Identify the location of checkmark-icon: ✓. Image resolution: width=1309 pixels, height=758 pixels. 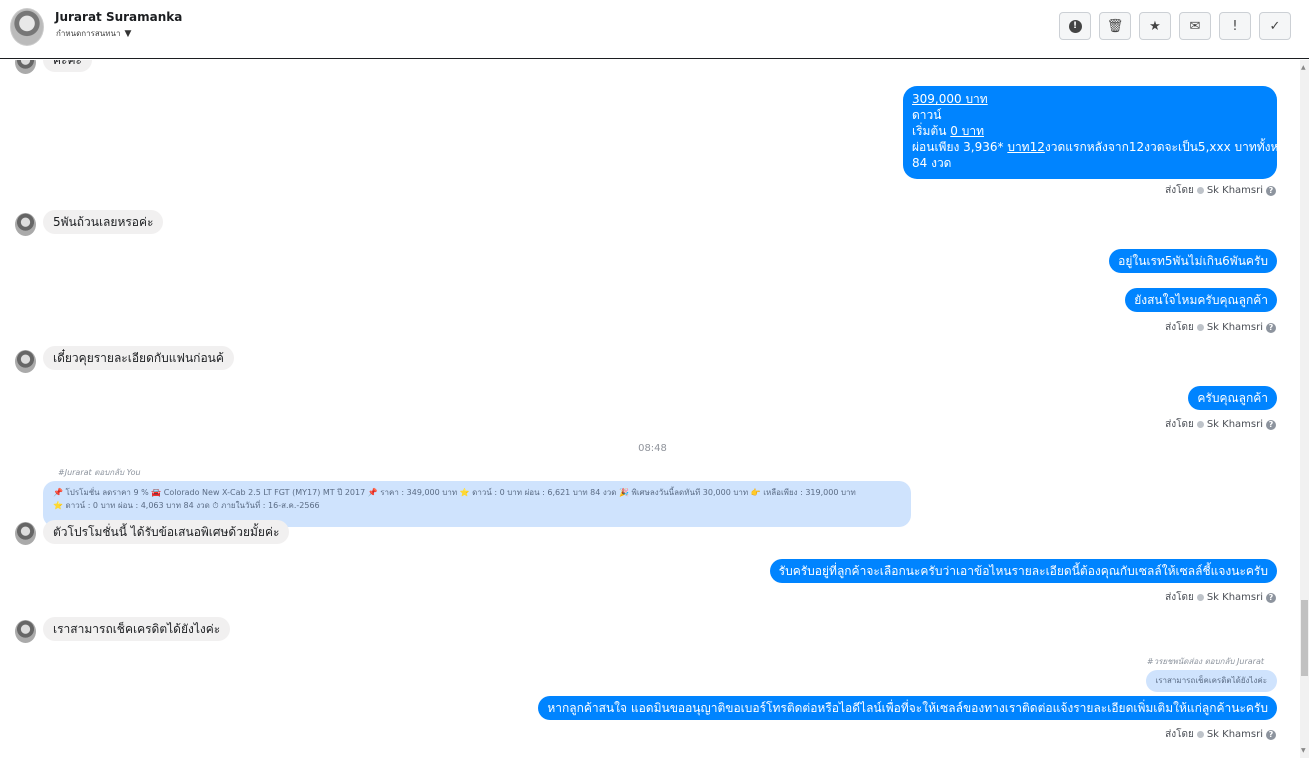
(1275, 26).